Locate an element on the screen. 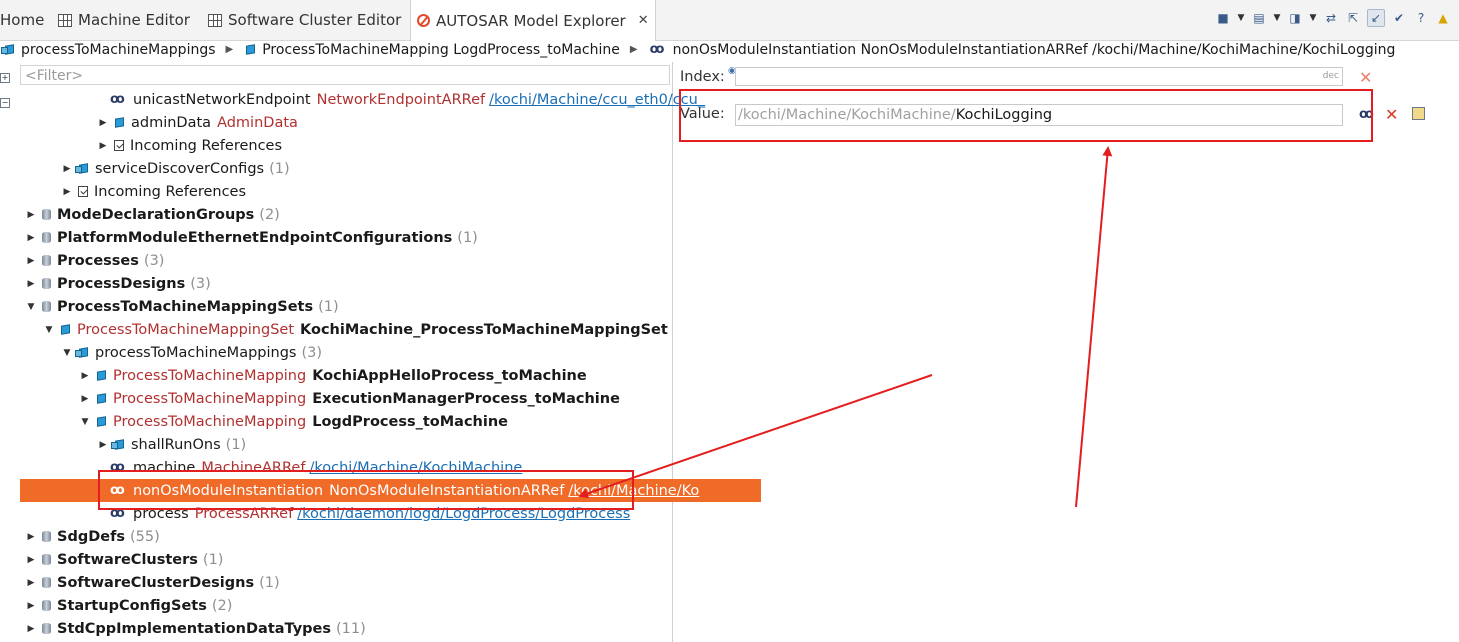 The image size is (1459, 642). tree-row-type: ProcessToMachineMapping is located at coordinates (210, 398).